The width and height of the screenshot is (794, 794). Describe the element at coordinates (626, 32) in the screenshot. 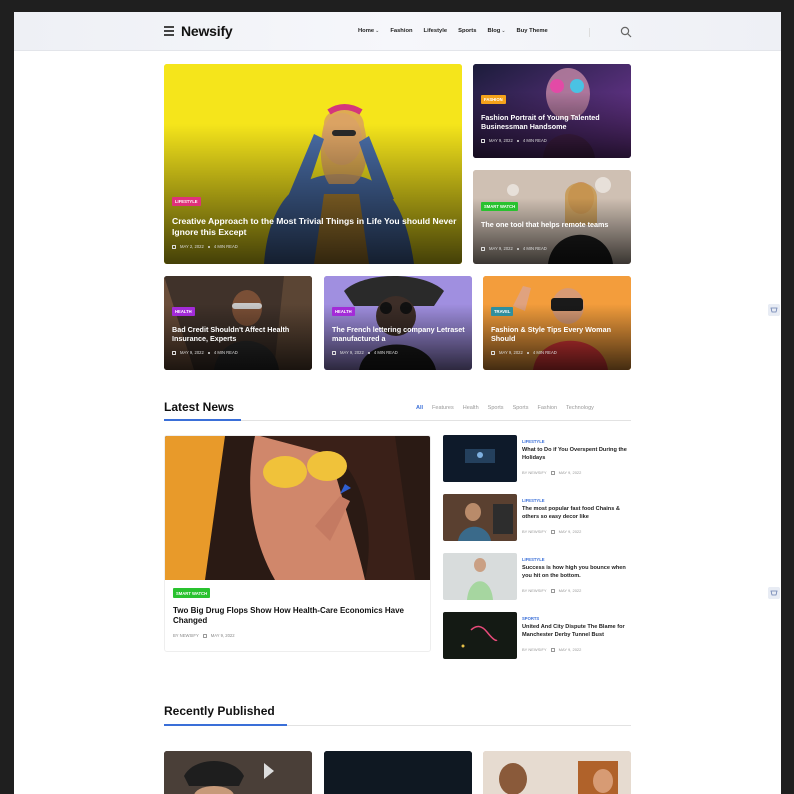

I see `search-icon` at that location.